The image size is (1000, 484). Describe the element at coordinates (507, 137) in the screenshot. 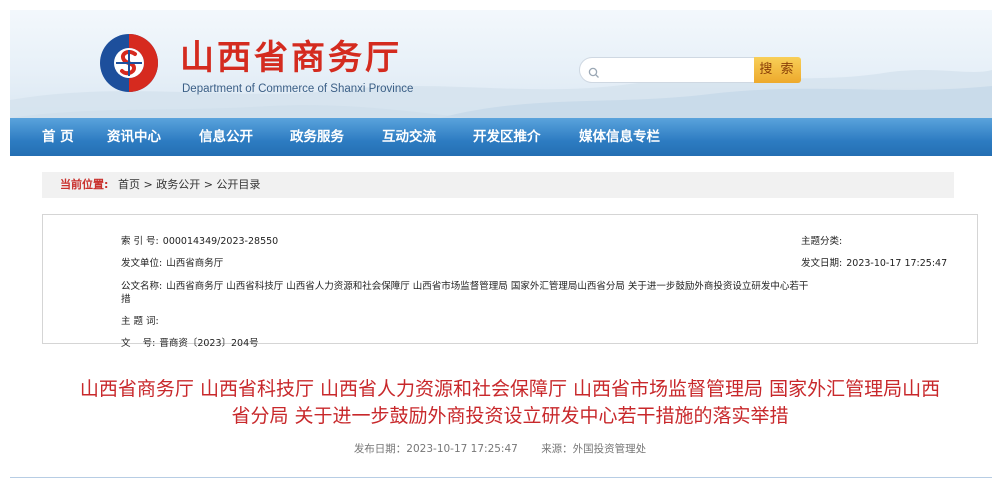

I see `nav-dev-zones: 开发区推介` at that location.